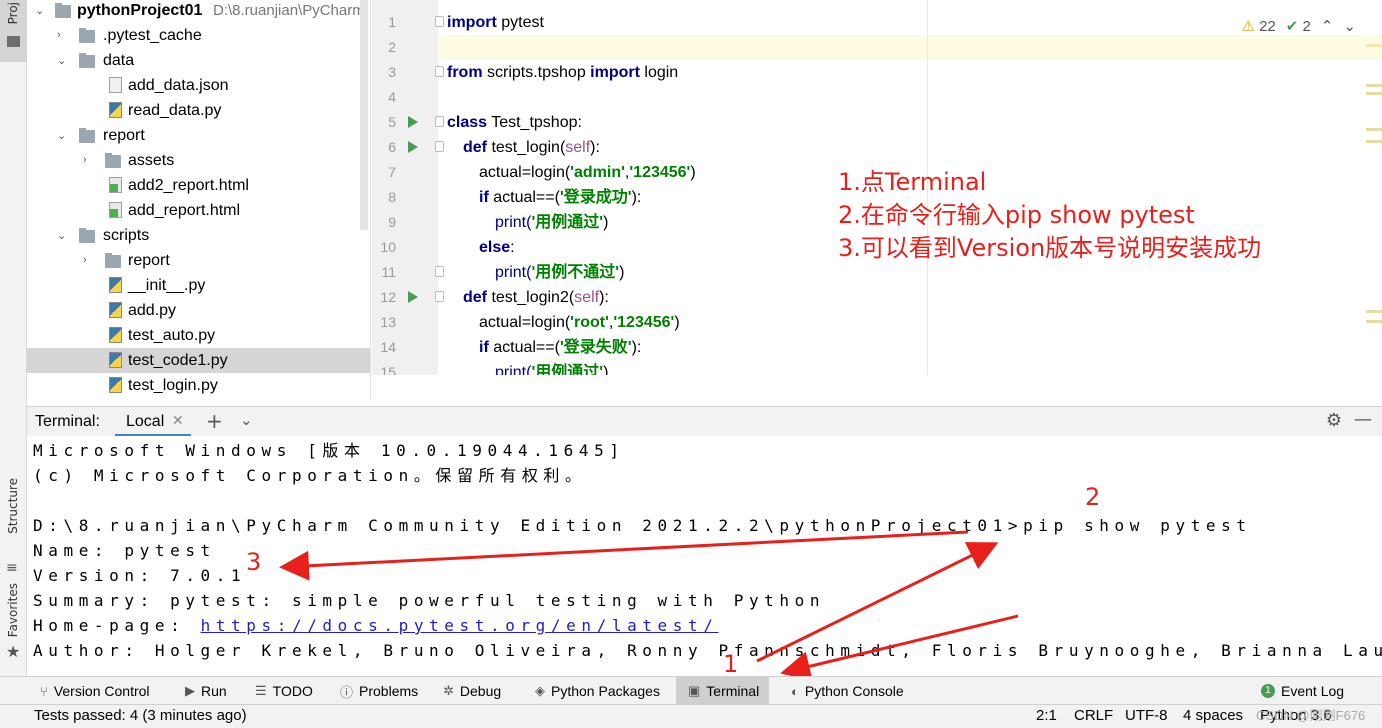  What do you see at coordinates (392, 172) in the screenshot?
I see `line-number: 7` at bounding box center [392, 172].